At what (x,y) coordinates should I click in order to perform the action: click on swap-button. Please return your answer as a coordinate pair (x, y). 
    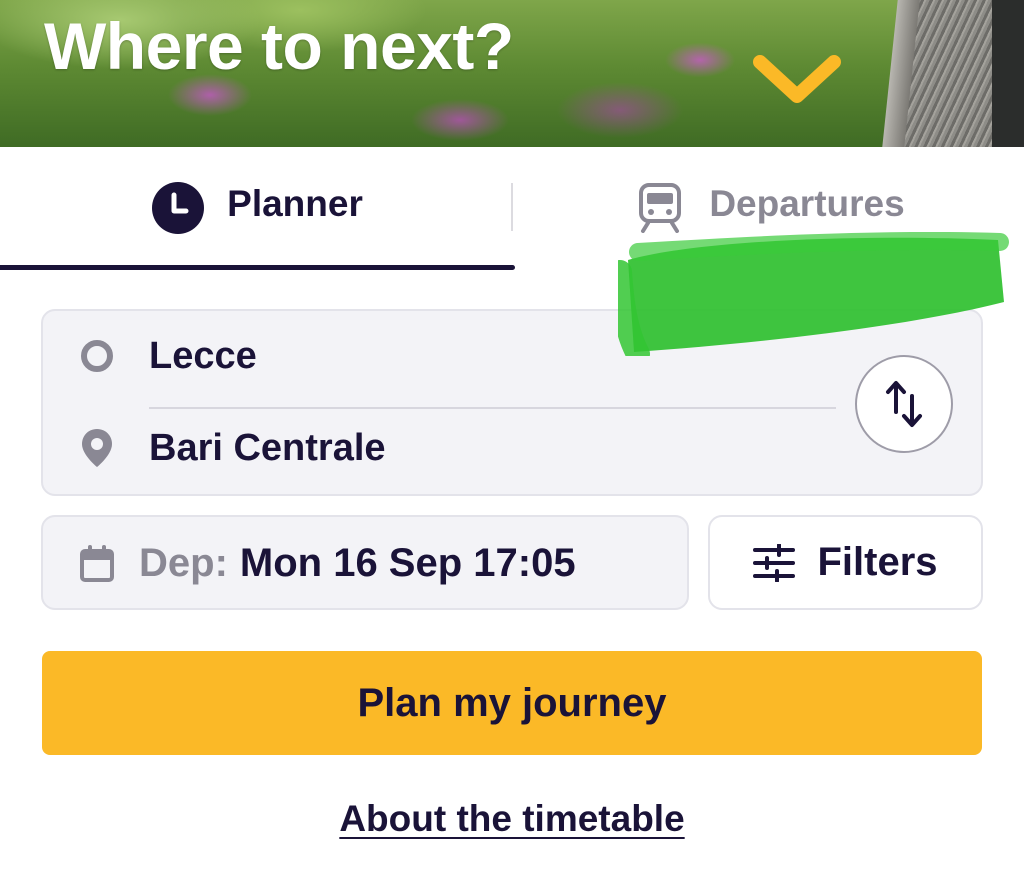
    Looking at the image, I should click on (904, 404).